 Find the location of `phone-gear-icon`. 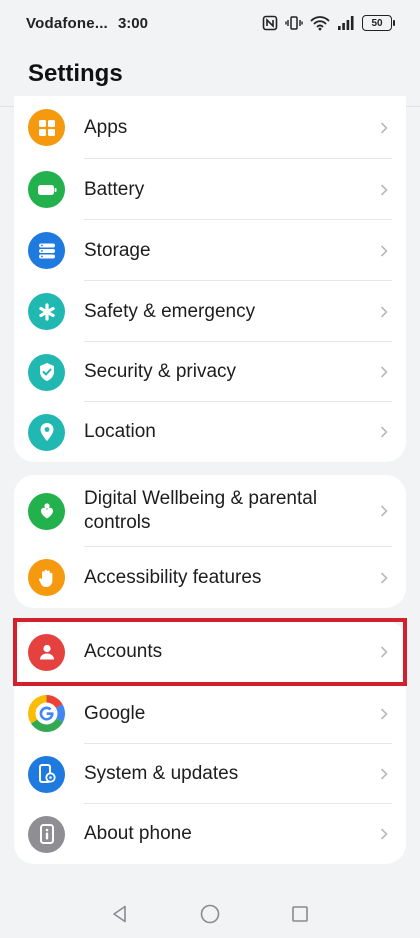

phone-gear-icon is located at coordinates (46, 774).